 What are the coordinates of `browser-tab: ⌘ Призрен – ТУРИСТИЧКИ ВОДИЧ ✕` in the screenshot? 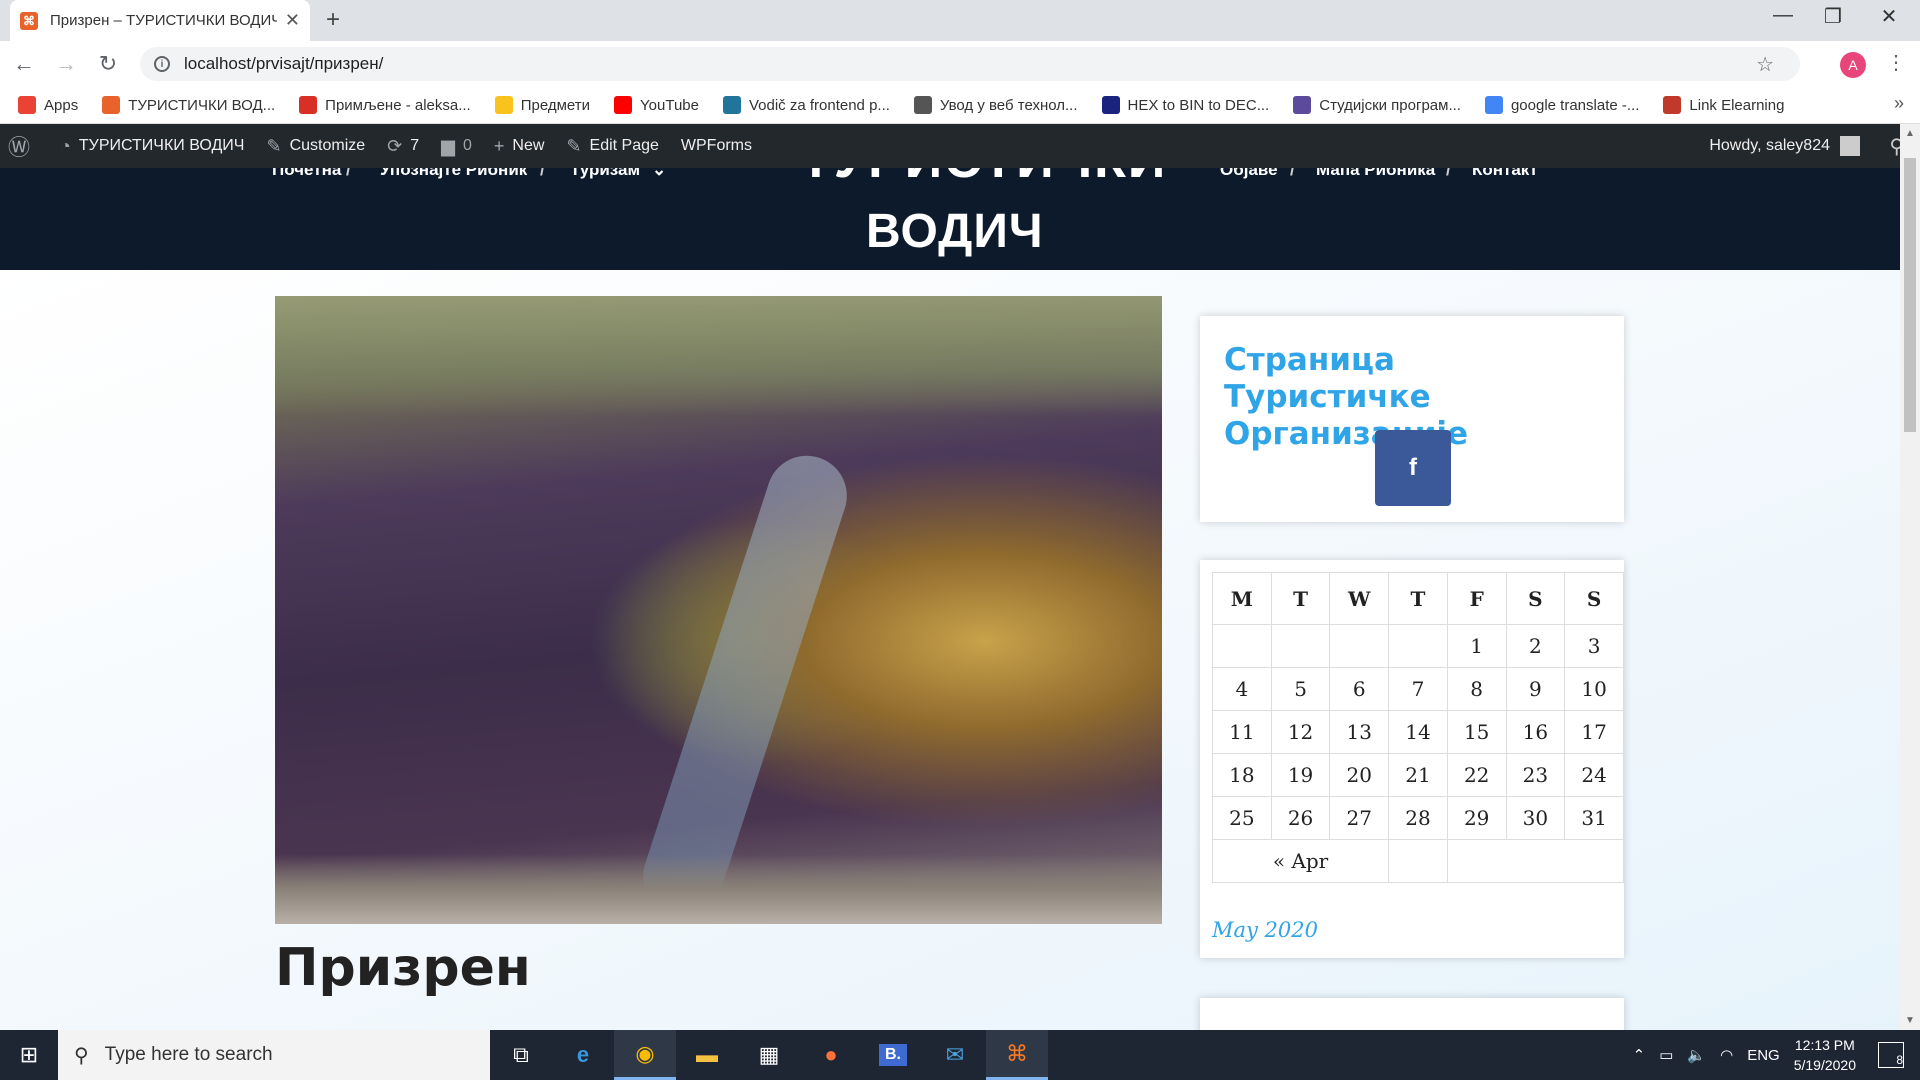 It's located at (160, 20).